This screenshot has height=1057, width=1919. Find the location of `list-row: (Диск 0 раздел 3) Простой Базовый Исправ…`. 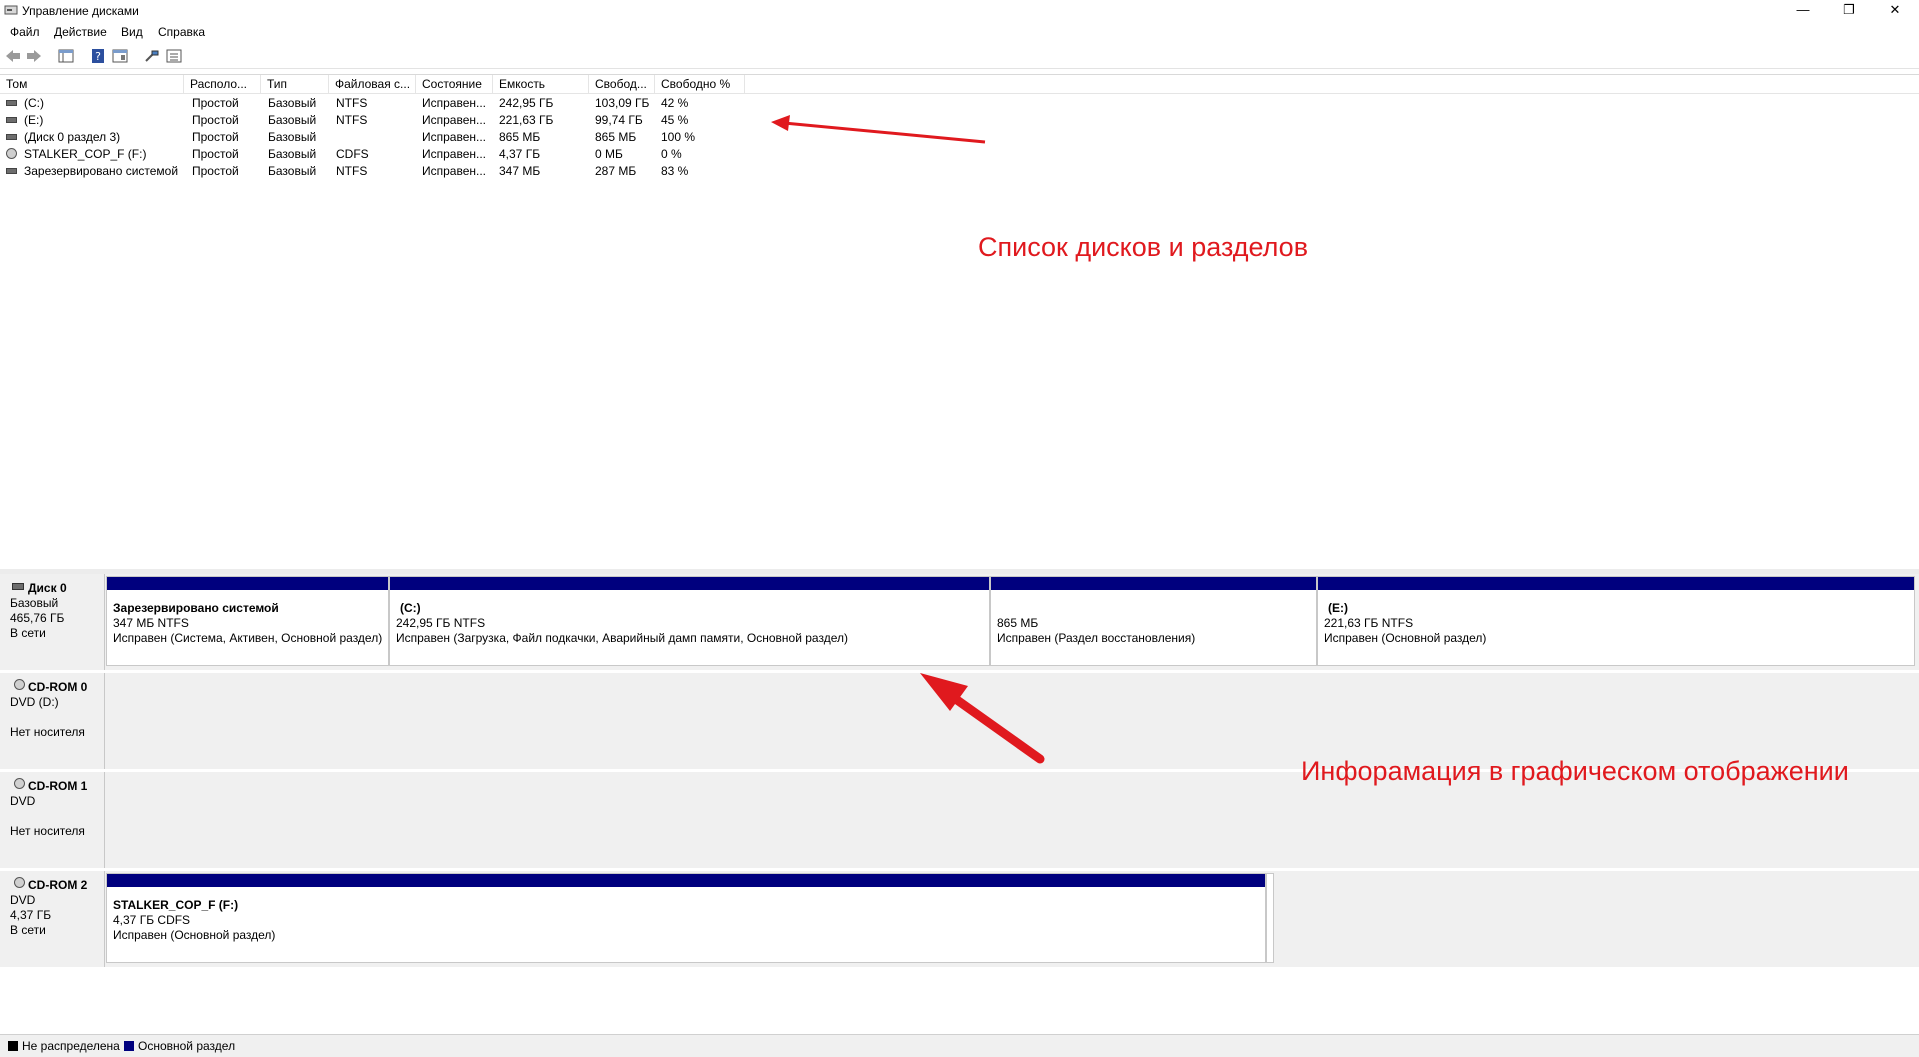

list-row: (Диск 0 раздел 3) Простой Базовый Исправ… is located at coordinates (380, 137).